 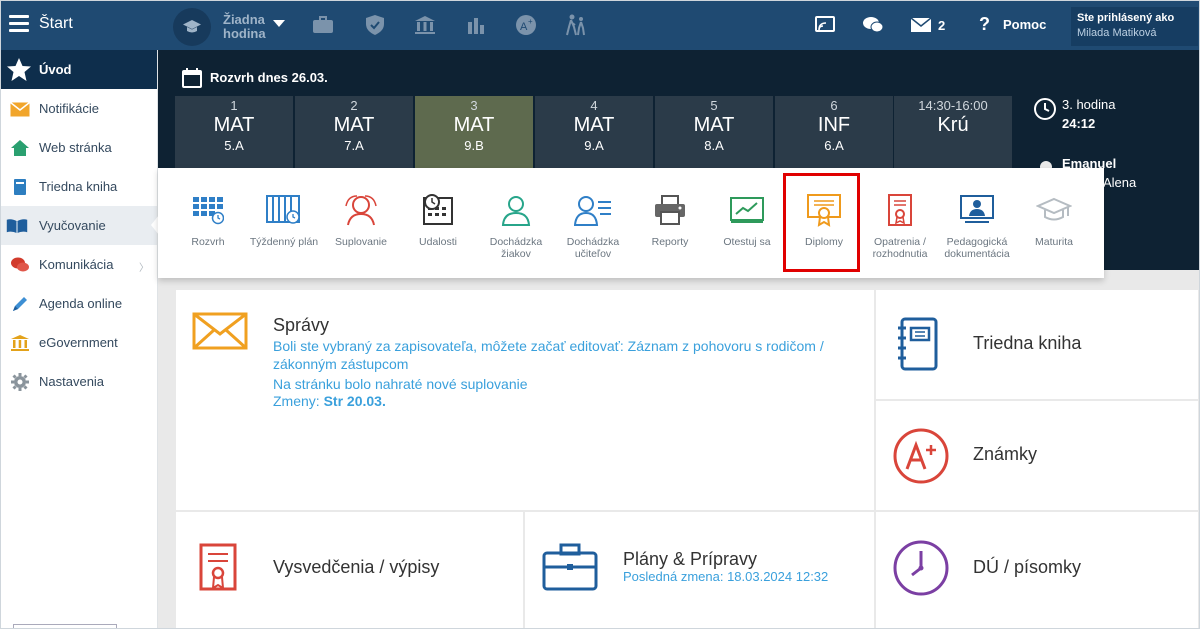 What do you see at coordinates (568, 401) in the screenshot?
I see `message-link-3: Zmeny: Str 20.03.` at bounding box center [568, 401].